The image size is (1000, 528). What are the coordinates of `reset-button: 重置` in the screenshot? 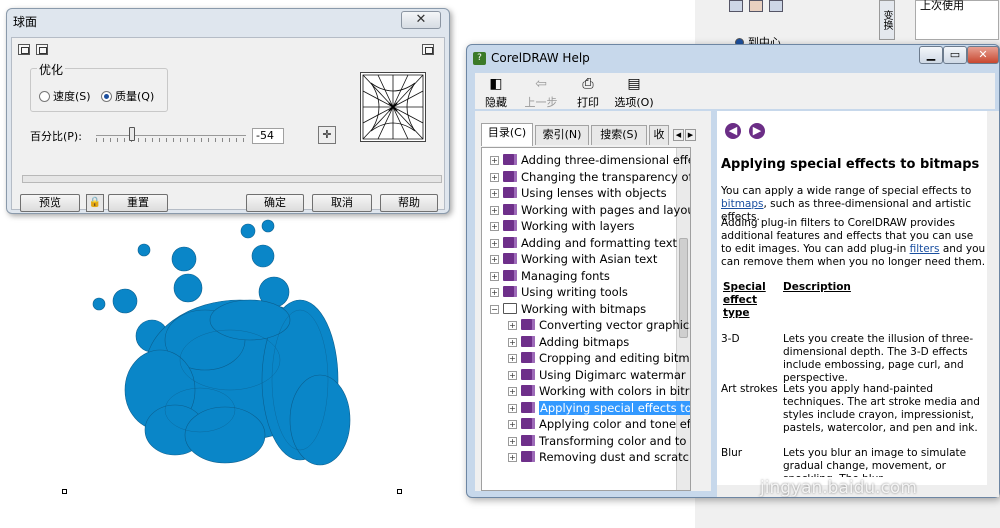 It's located at (138, 203).